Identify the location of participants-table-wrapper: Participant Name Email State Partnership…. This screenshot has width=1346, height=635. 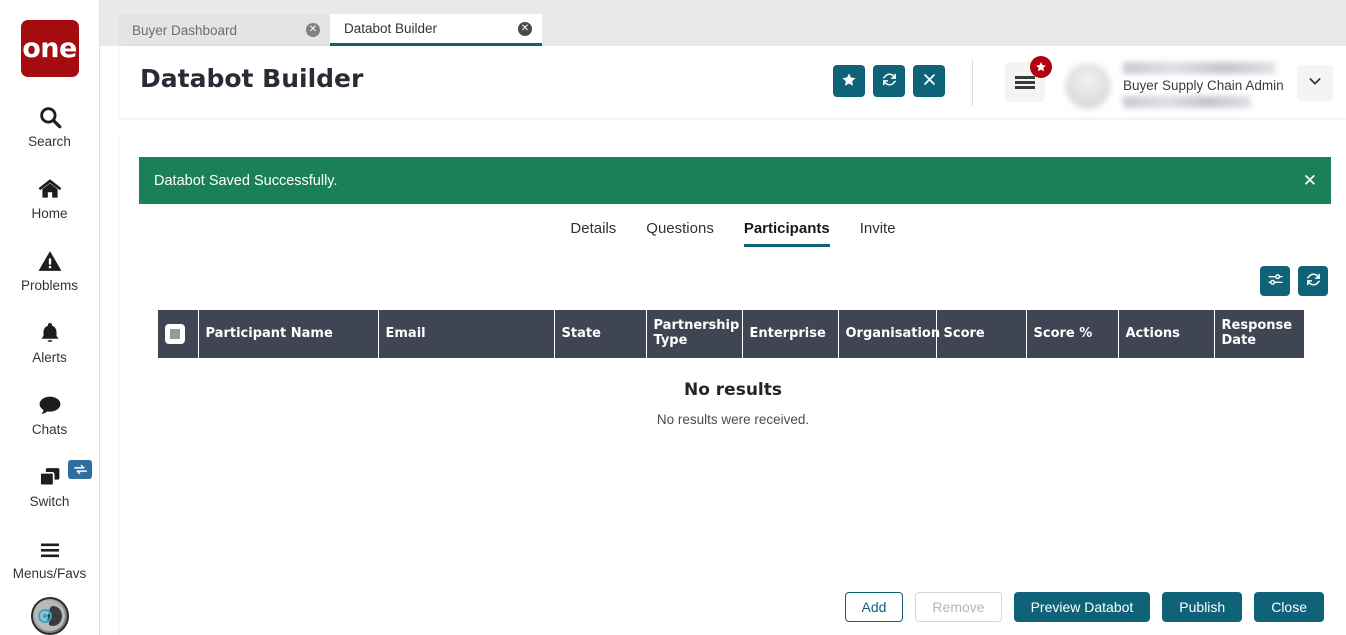
(733, 334).